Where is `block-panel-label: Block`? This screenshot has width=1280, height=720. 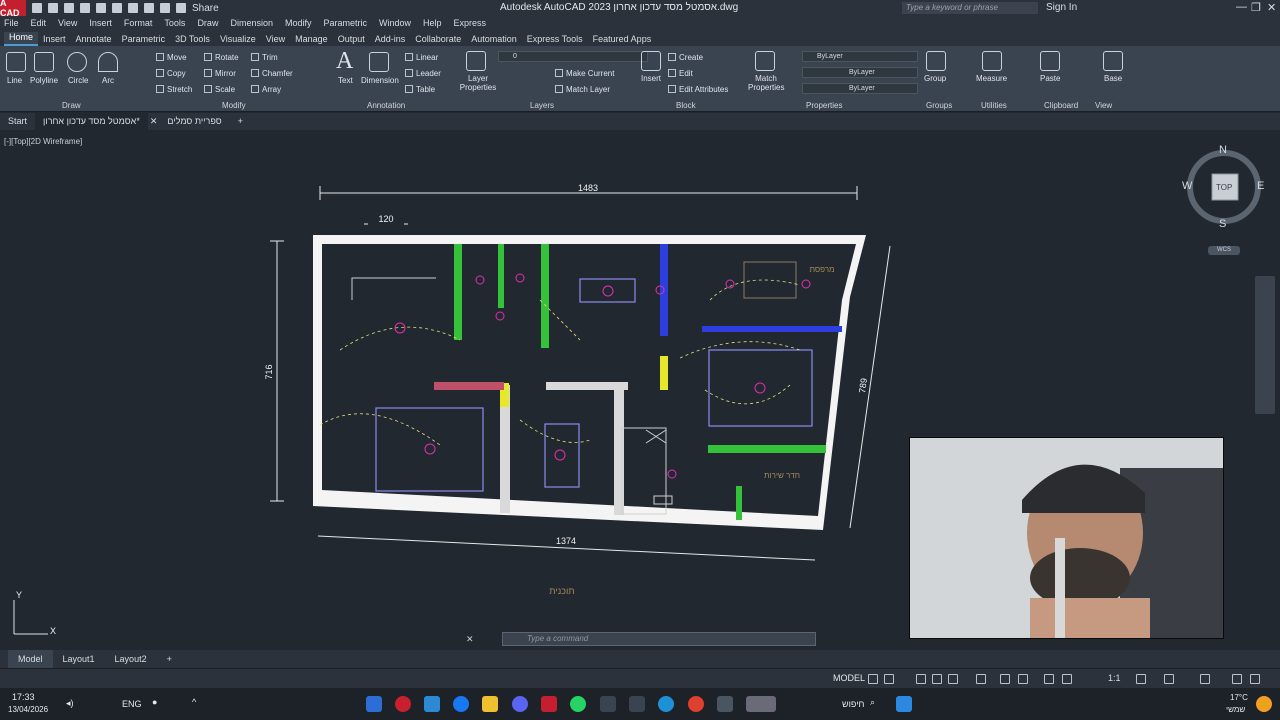 block-panel-label: Block is located at coordinates (686, 105).